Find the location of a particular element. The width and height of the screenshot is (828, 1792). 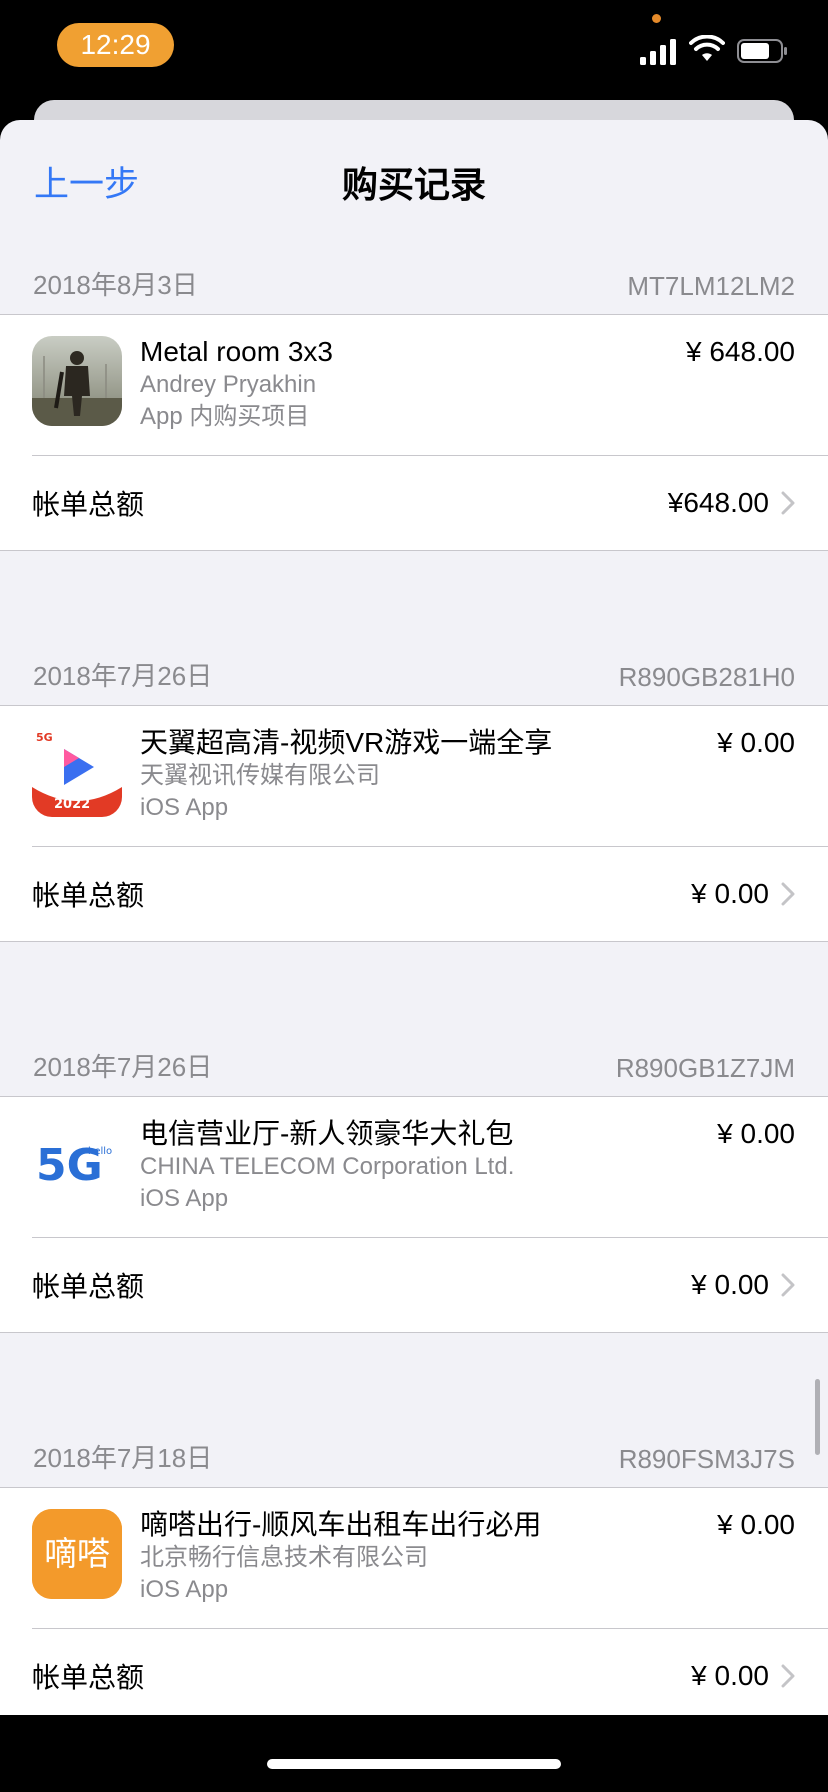

item-details: 天翼超高清-视频VR游戏一端全享 天翼视讯传媒有限公司 iOS App is located at coordinates (412, 775).